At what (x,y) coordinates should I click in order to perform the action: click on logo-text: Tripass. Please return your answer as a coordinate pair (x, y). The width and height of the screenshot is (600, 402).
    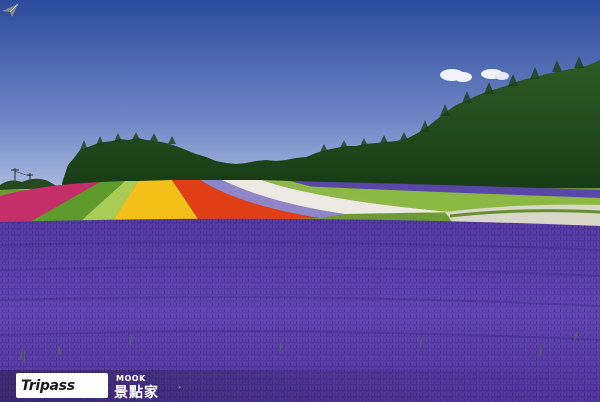
    Looking at the image, I should click on (48, 385).